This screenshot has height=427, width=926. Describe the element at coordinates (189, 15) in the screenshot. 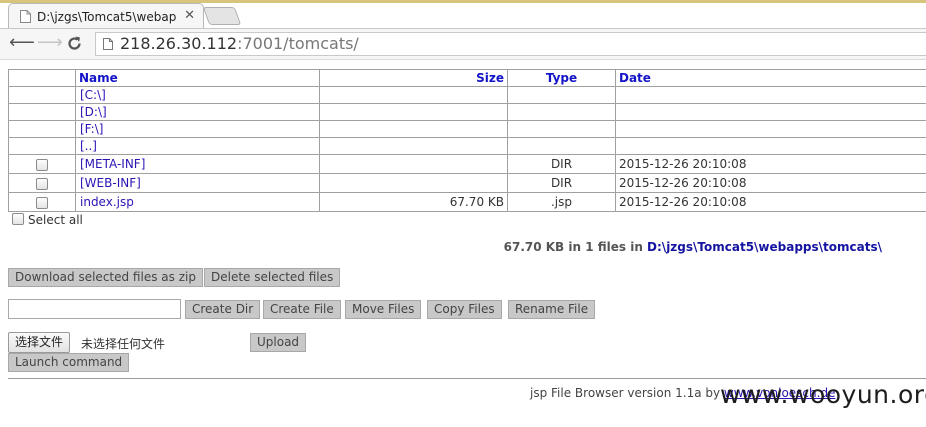

I see `close-icon: ✕` at that location.